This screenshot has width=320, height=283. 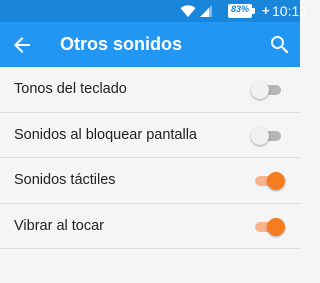 I want to click on setting-label: Vibrar al tocar, so click(x=59, y=225).